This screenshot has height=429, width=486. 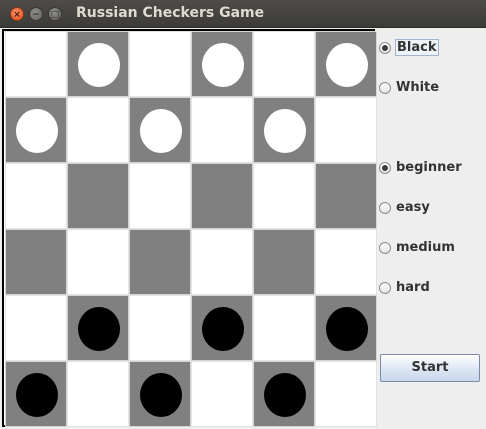 I want to click on minimize-window-button: −, so click(x=36, y=14).